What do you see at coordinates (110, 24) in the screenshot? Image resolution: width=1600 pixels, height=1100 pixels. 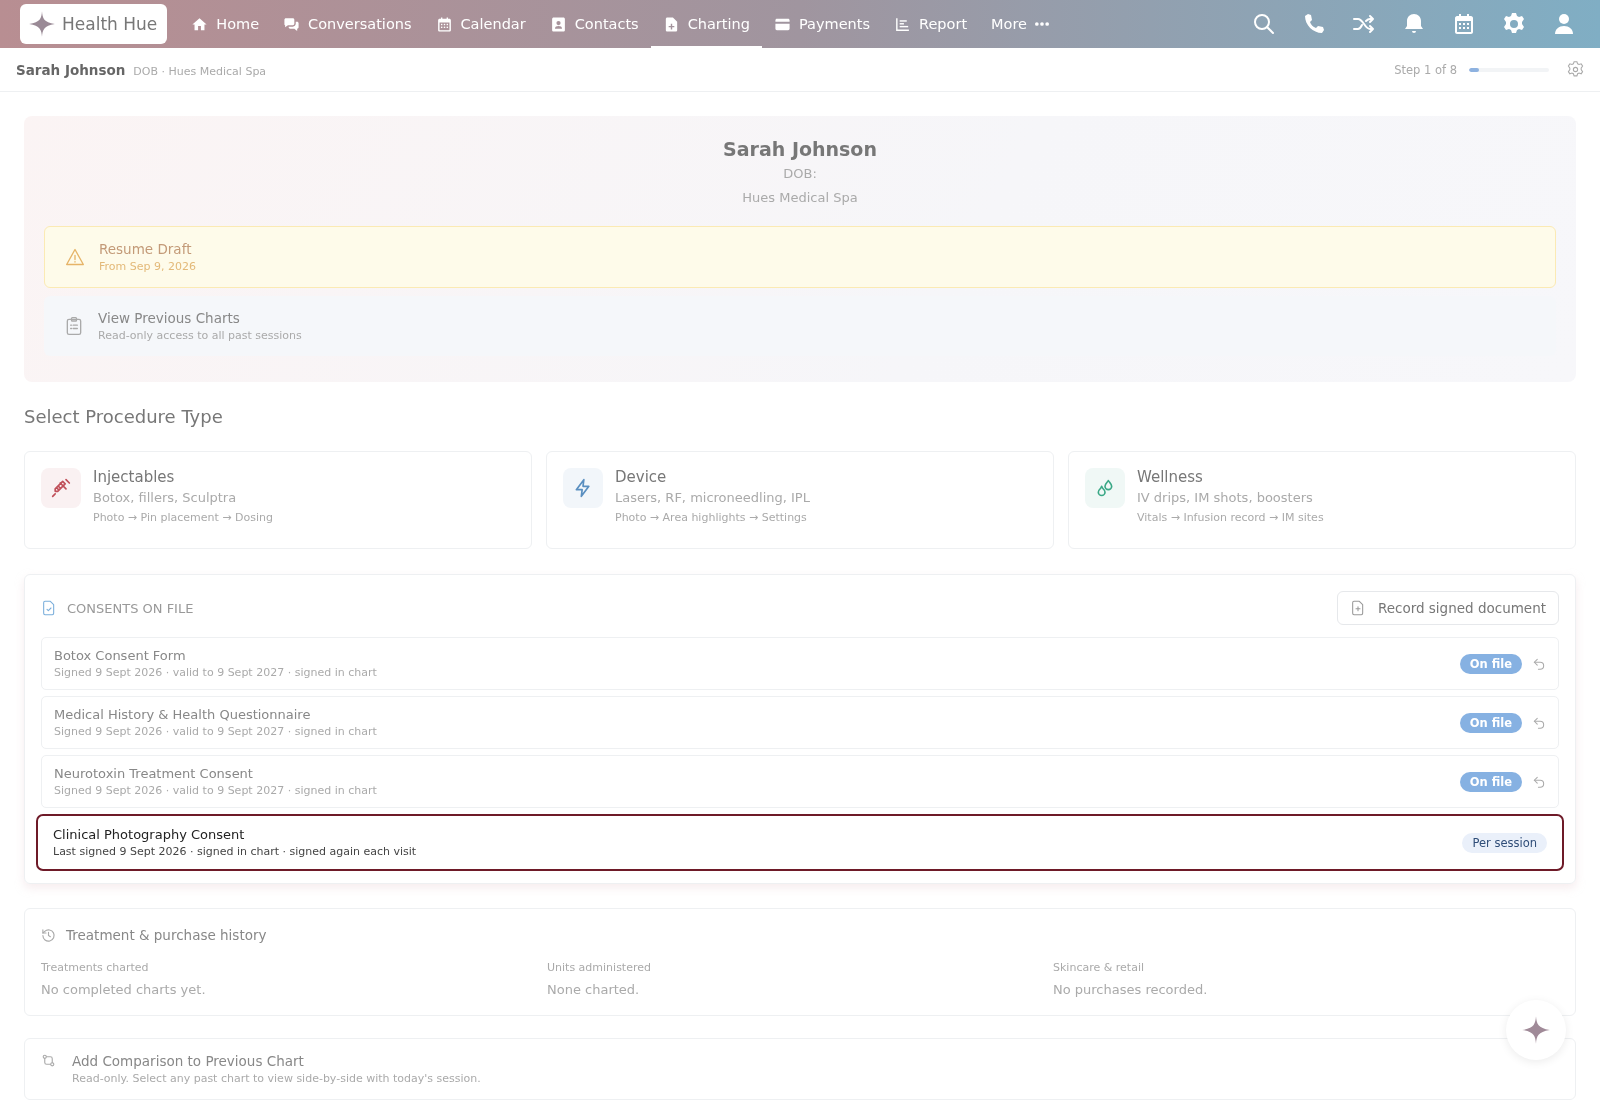 I see `brand-name: Health Hue` at bounding box center [110, 24].